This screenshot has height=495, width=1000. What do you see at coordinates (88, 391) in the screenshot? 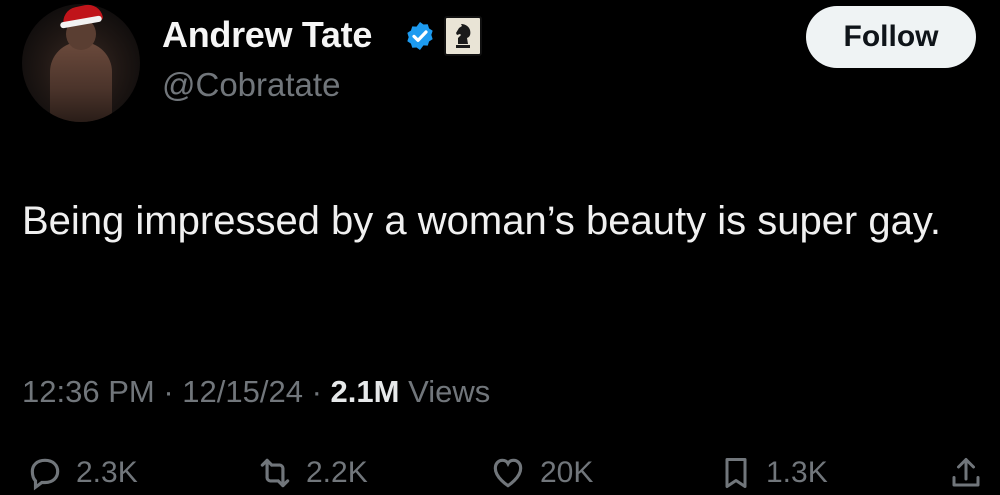
I see `tweet-time: 12:36 PM` at bounding box center [88, 391].